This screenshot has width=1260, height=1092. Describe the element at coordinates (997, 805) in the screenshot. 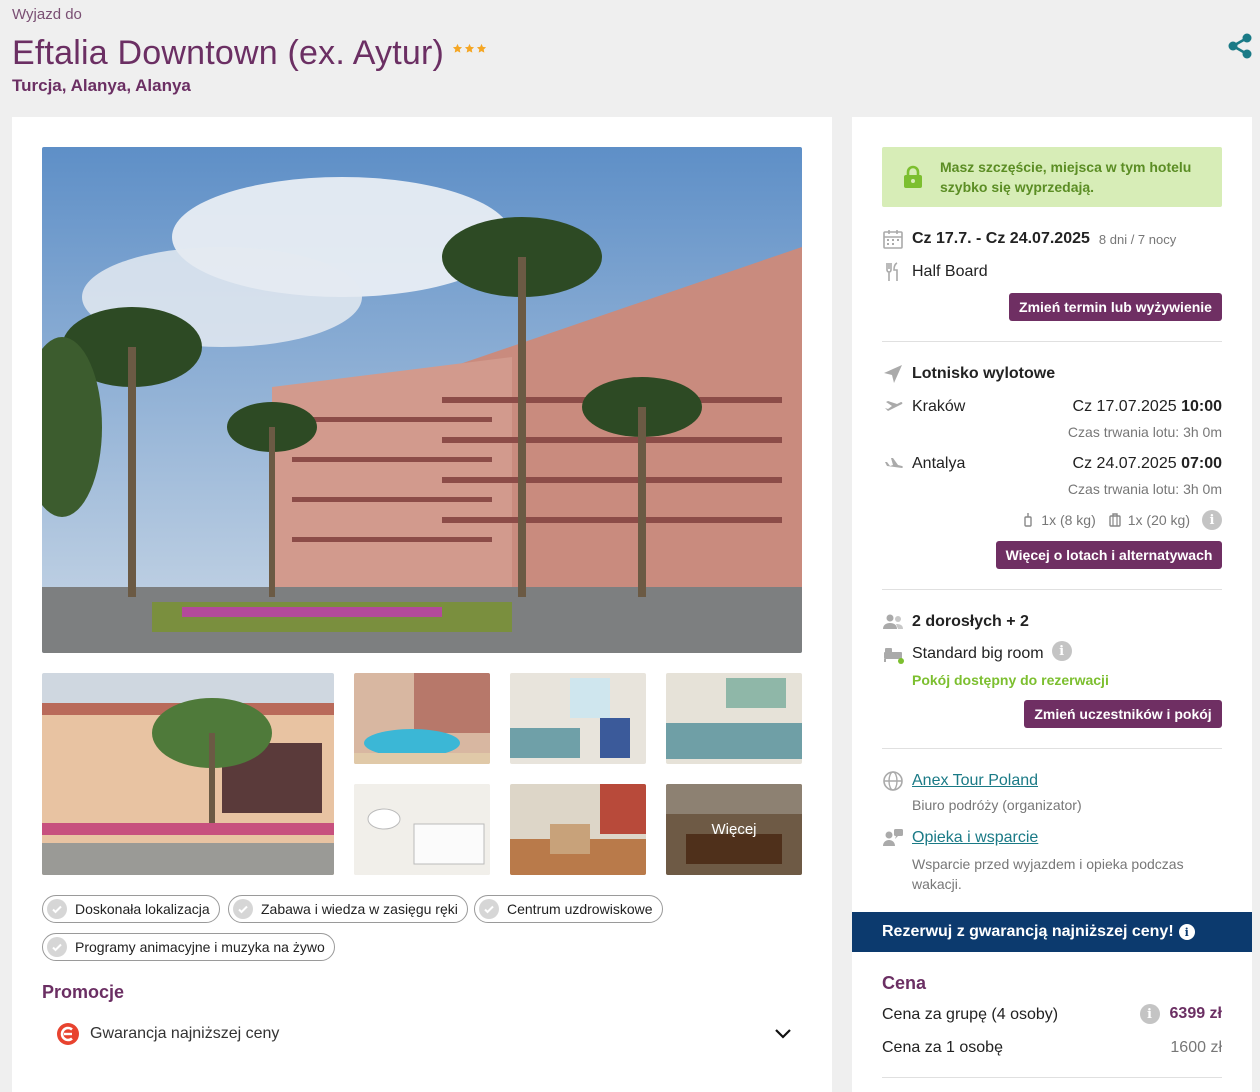

I see `organizer-description: Biuro podróży (organizator)` at that location.